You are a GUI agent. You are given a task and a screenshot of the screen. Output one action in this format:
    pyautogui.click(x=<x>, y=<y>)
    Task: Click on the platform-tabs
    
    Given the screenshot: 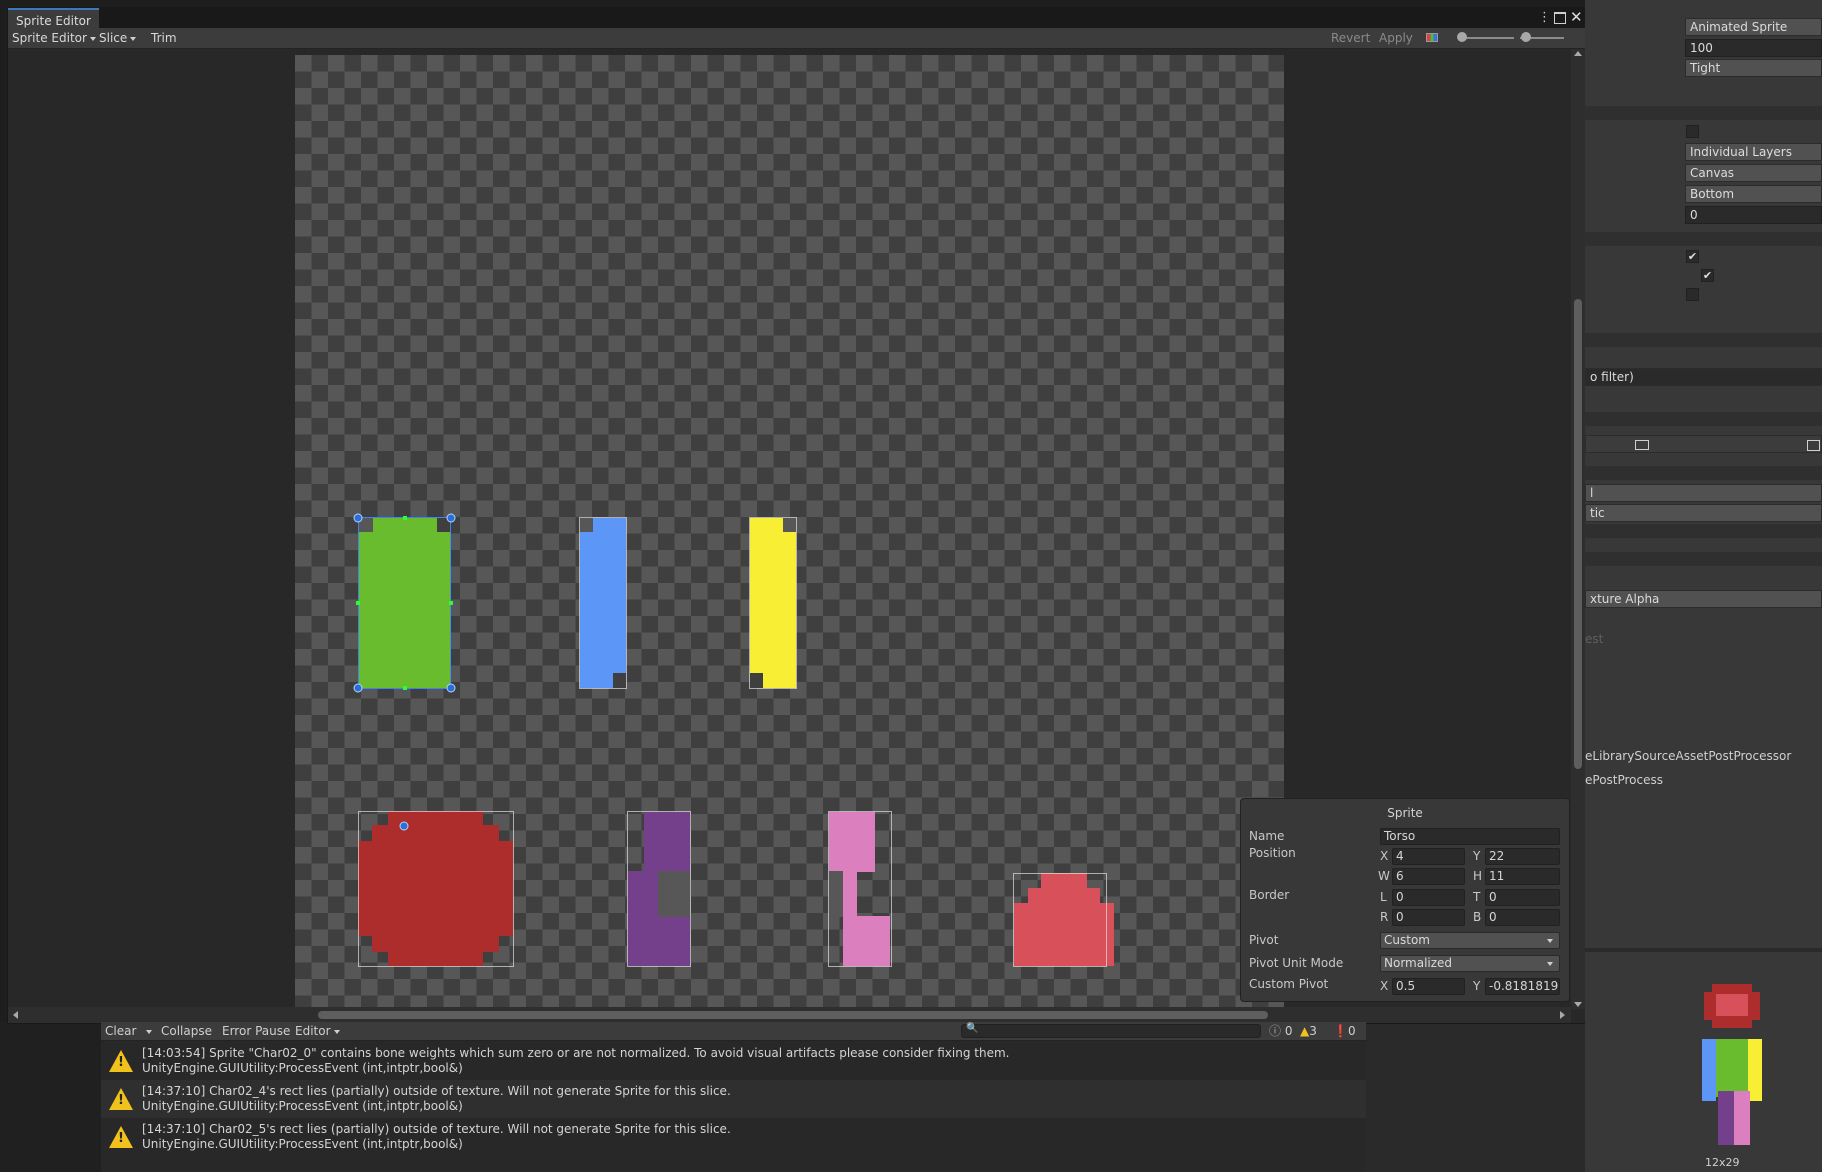 What is the action you would take?
    pyautogui.click(x=1703, y=444)
    